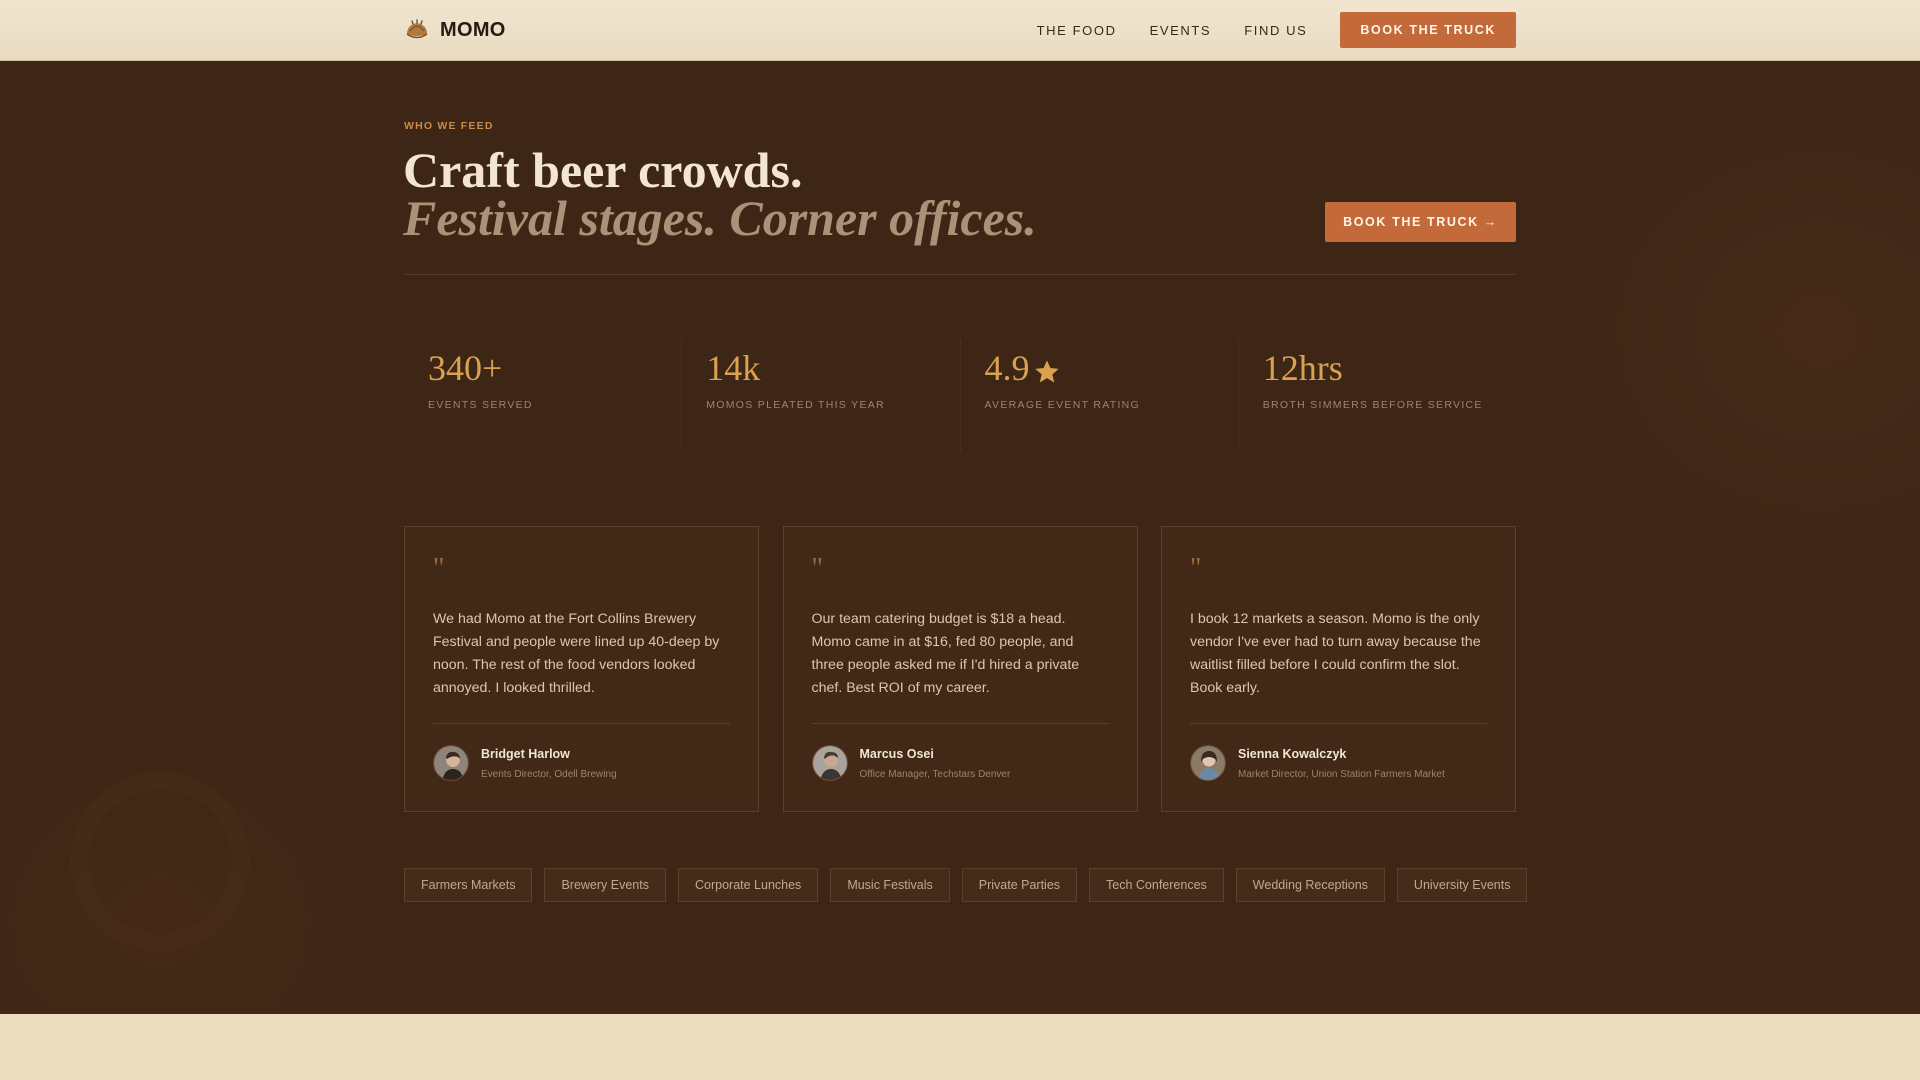 This screenshot has height=1080, width=1920. What do you see at coordinates (1420, 222) in the screenshot?
I see `hero-book-the-truck-button: BOOK THE TRUCK →` at bounding box center [1420, 222].